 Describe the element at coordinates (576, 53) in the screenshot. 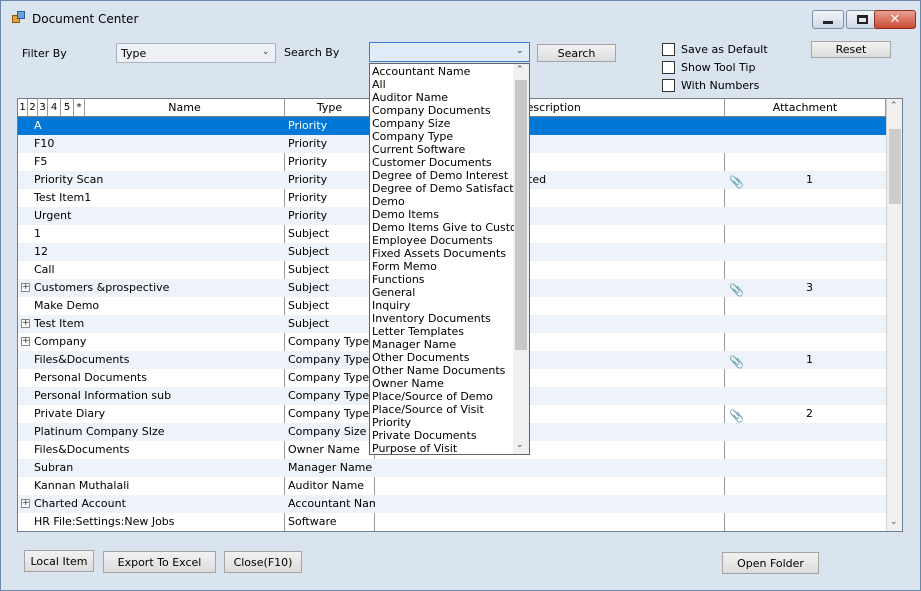

I see `search-button: Search` at that location.